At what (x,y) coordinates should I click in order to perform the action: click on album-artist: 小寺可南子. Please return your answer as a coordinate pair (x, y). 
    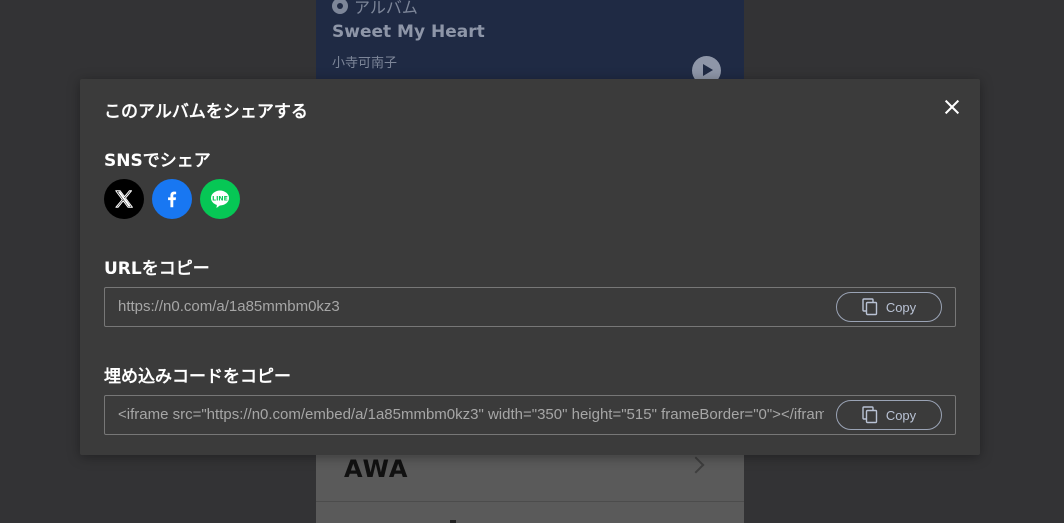
    Looking at the image, I should click on (365, 63).